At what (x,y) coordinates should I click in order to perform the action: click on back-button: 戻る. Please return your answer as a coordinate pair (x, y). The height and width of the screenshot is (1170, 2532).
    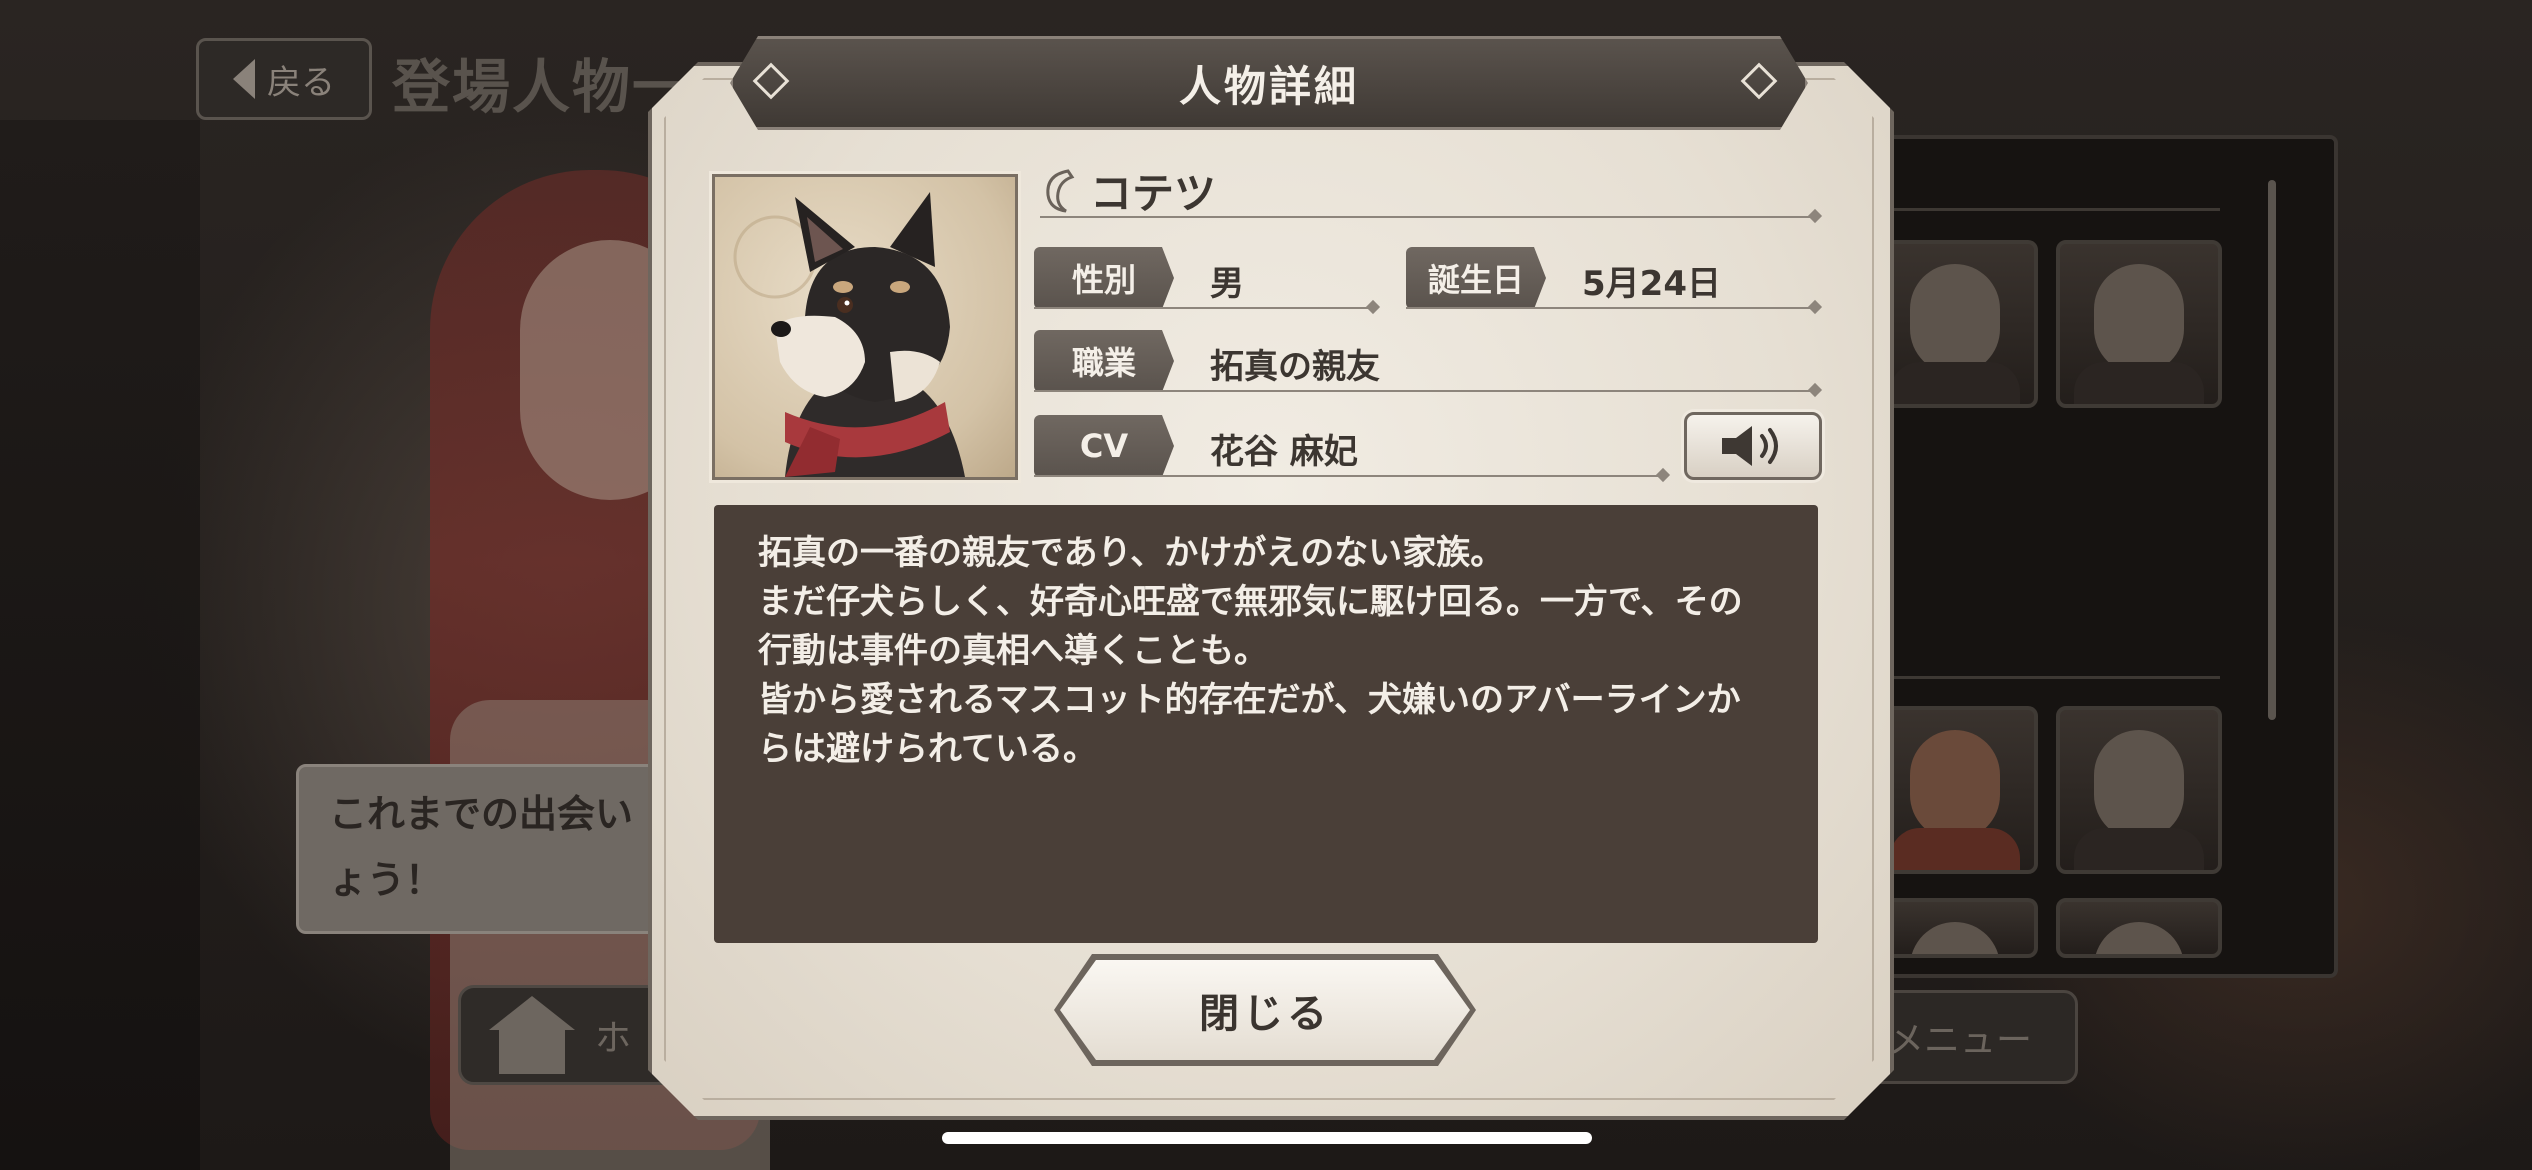
    Looking at the image, I should click on (284, 79).